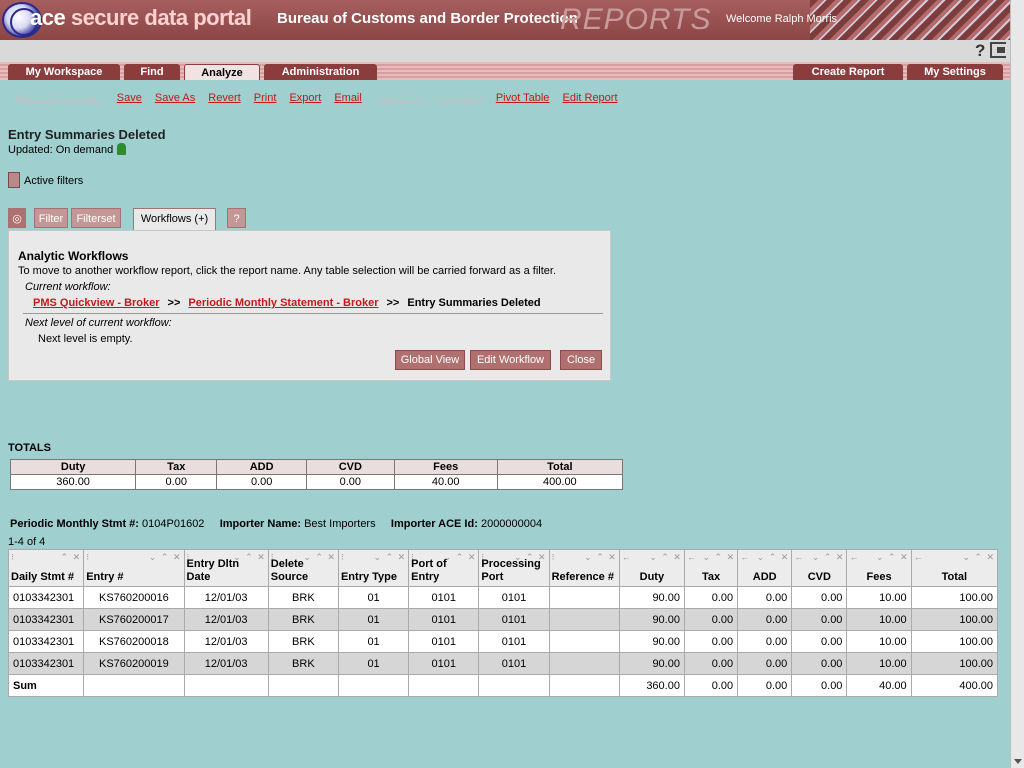 This screenshot has width=1024, height=768. What do you see at coordinates (67, 149) in the screenshot?
I see `updated-status: Updated: On demand` at bounding box center [67, 149].